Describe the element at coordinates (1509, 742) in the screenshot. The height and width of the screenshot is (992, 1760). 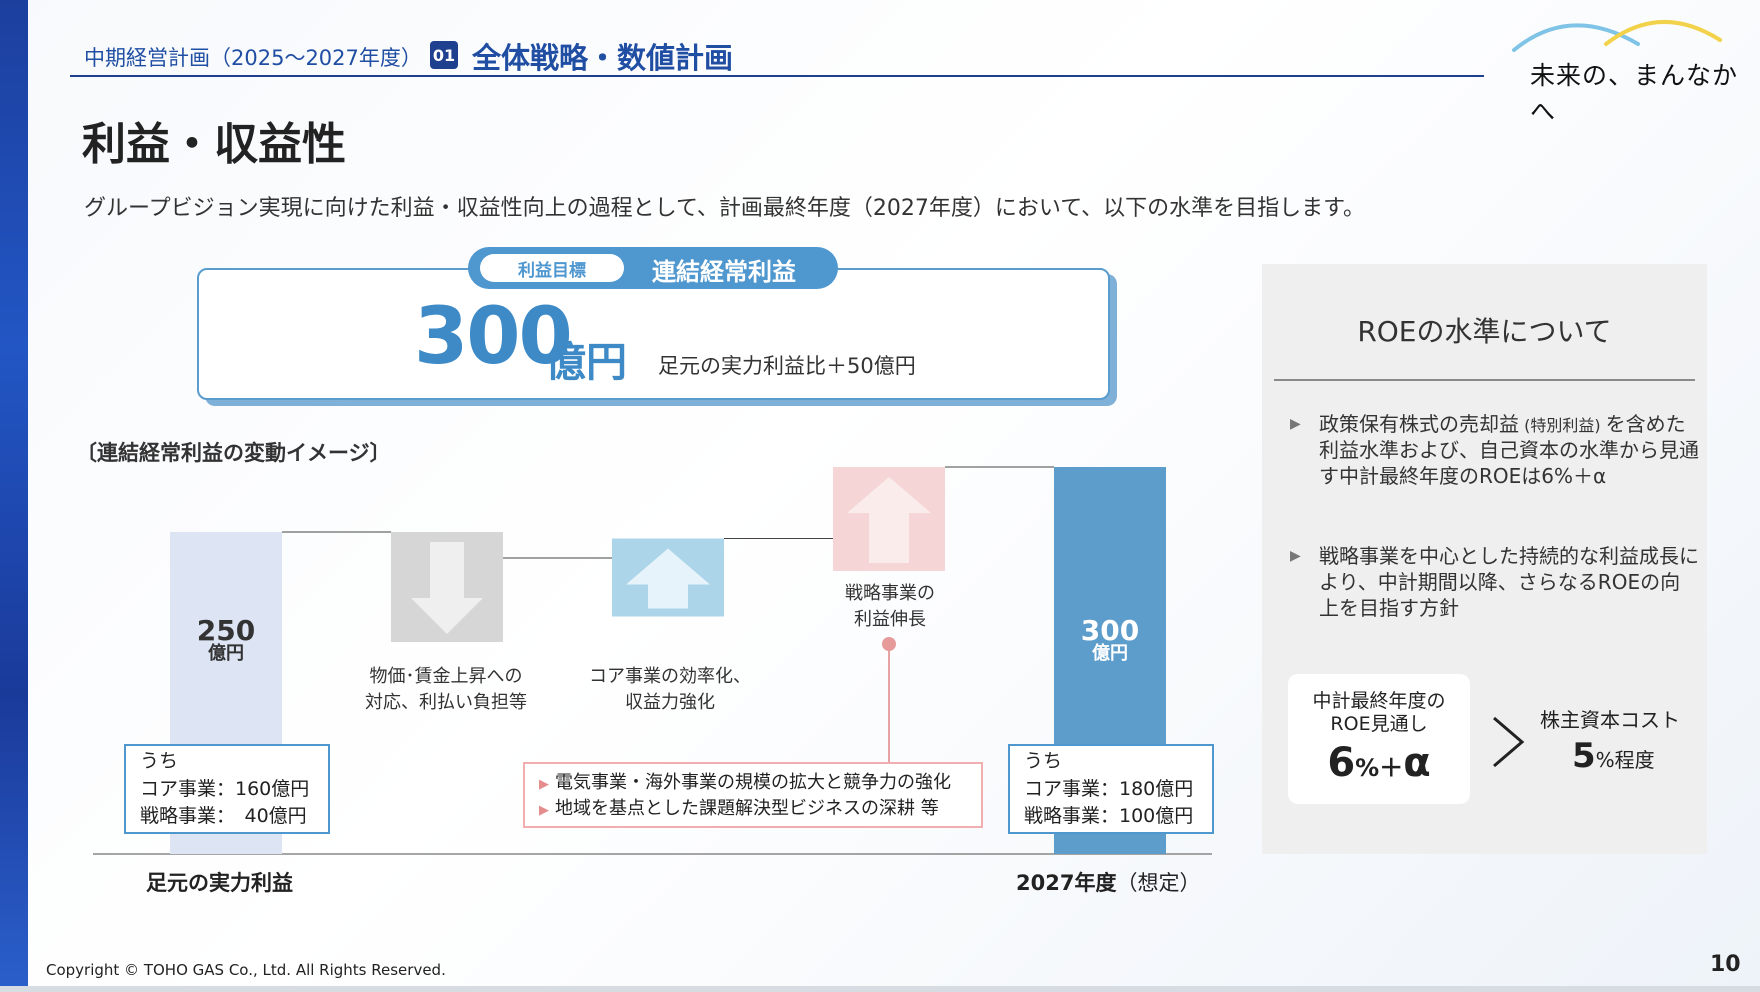
I see `greater-than-icon` at that location.